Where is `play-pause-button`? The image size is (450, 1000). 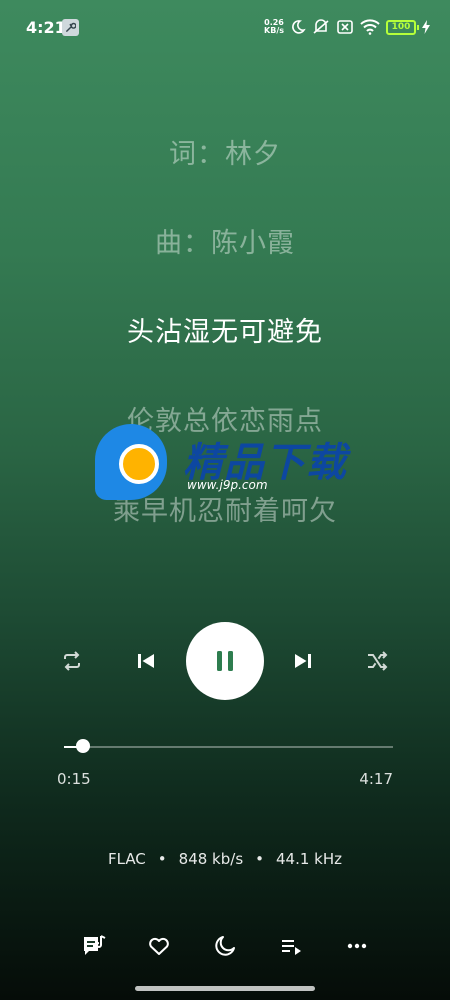 play-pause-button is located at coordinates (225, 661).